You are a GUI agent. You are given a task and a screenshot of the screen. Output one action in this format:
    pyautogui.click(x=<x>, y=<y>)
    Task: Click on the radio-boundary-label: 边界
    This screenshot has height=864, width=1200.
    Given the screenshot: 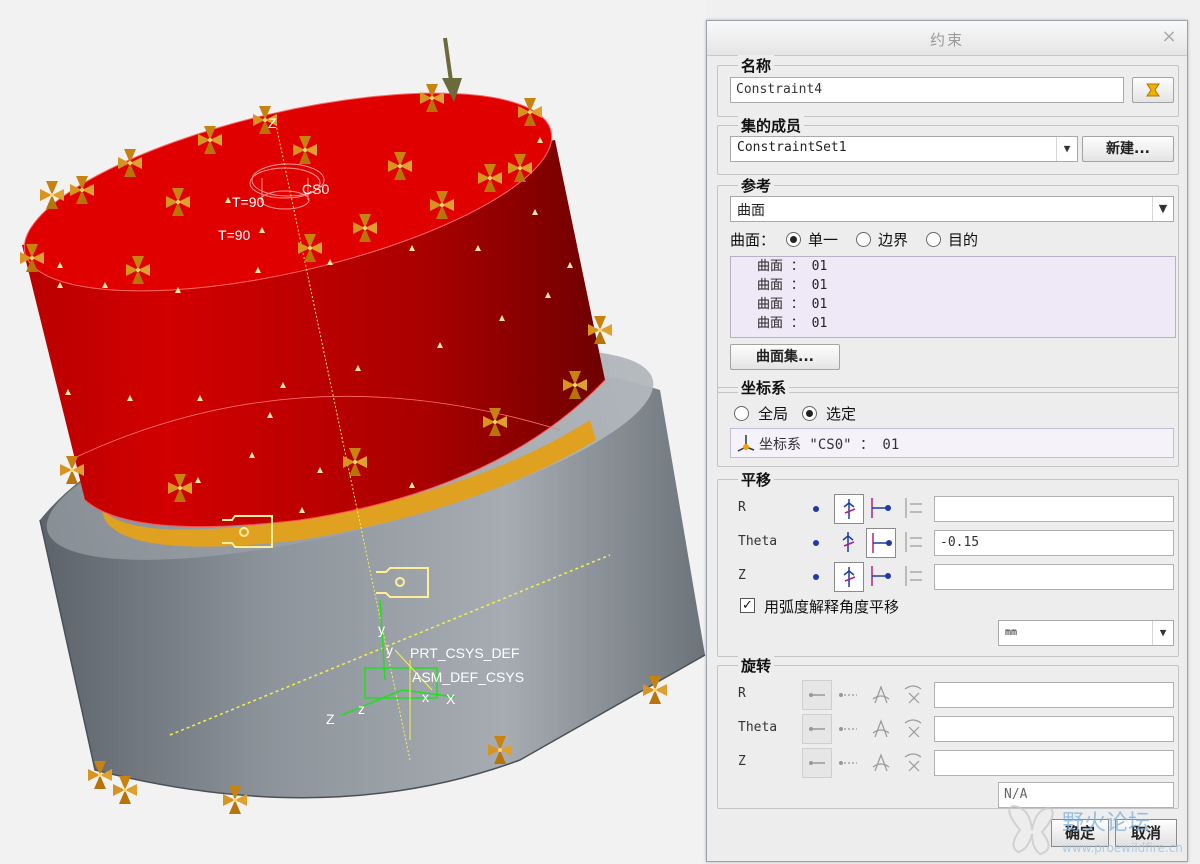 What is the action you would take?
    pyautogui.click(x=893, y=240)
    